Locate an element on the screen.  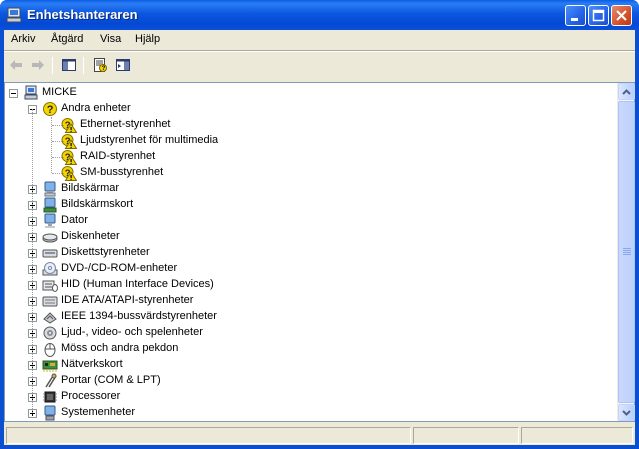
tree-node-bildskarmskort: Bildskärmskort is located at coordinates (305, 205).